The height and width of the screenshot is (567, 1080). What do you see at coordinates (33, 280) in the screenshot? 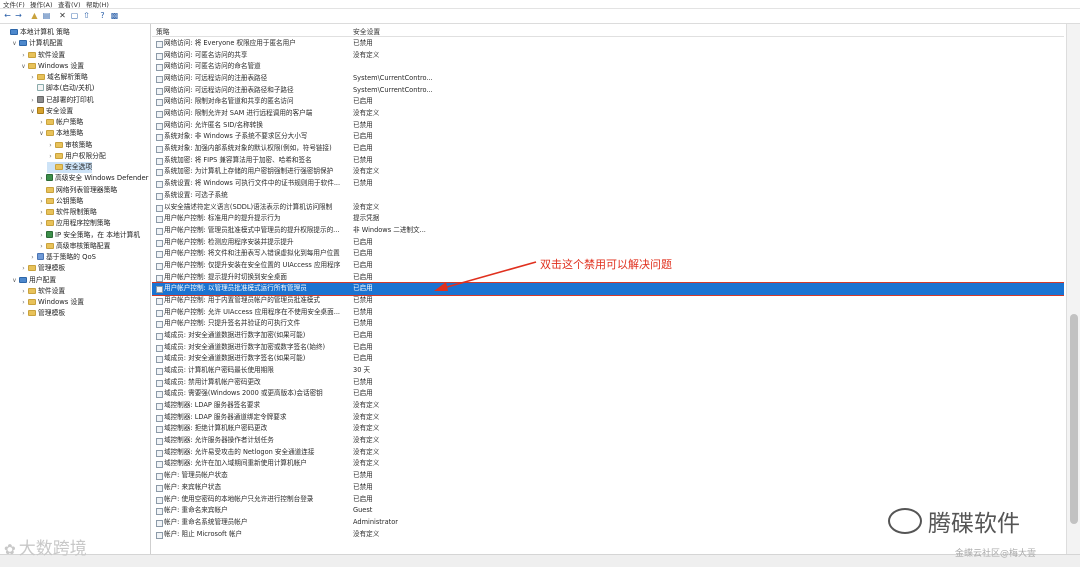
I see `tree-item: ∨ 用户配置` at bounding box center [33, 280].